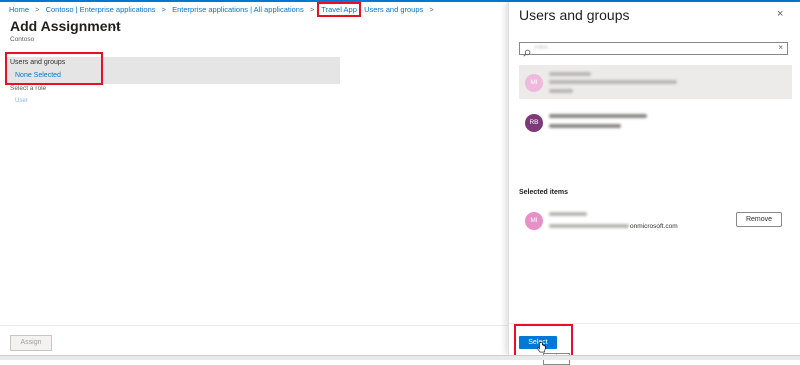 This screenshot has width=800, height=365. I want to click on role-value: User, so click(21, 101).